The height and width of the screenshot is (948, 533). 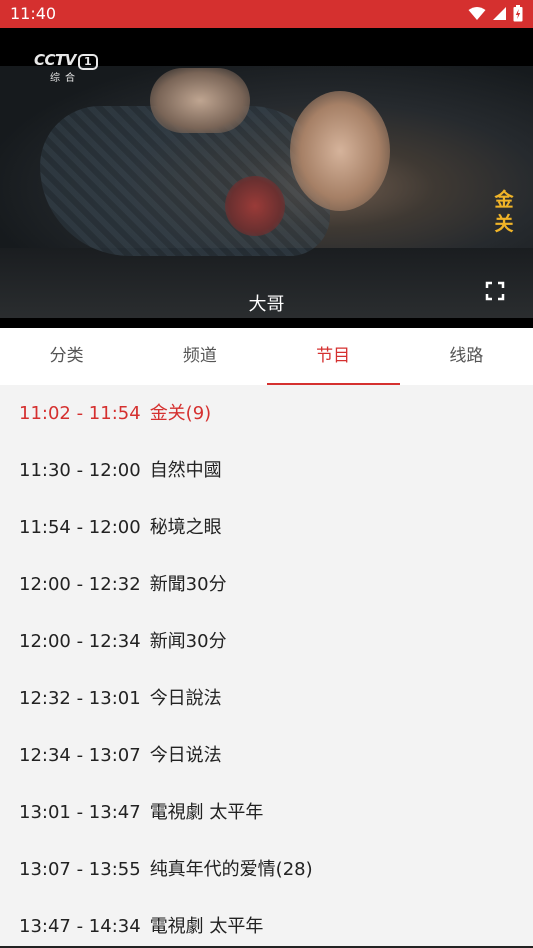 What do you see at coordinates (87, 62) in the screenshot?
I see `channel-logo-number: 1` at bounding box center [87, 62].